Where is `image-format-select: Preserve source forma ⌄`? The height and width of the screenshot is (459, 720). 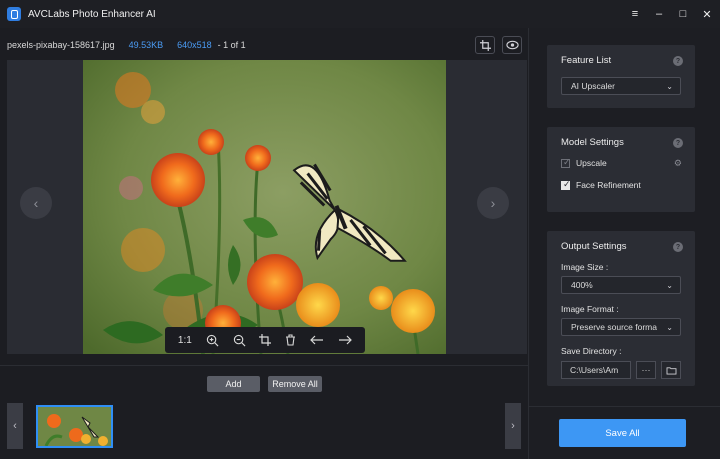 image-format-select: Preserve source forma ⌄ is located at coordinates (621, 327).